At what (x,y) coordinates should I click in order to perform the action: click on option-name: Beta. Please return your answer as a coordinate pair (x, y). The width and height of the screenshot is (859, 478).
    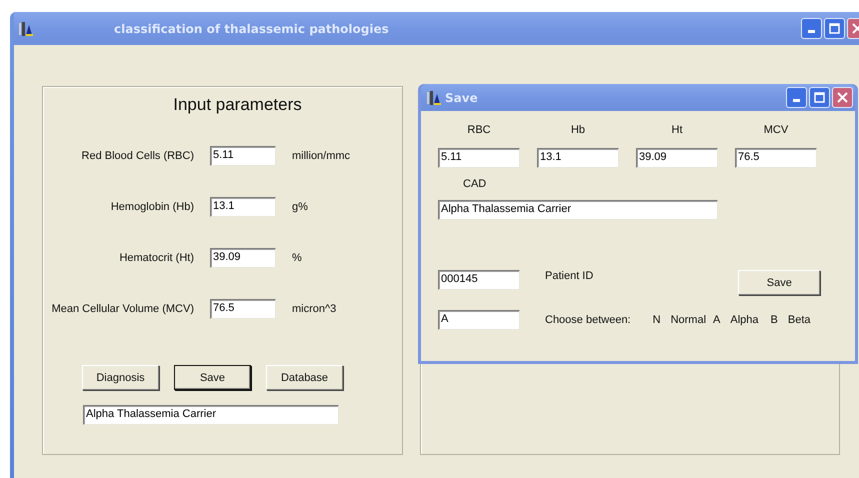
    Looking at the image, I should click on (799, 320).